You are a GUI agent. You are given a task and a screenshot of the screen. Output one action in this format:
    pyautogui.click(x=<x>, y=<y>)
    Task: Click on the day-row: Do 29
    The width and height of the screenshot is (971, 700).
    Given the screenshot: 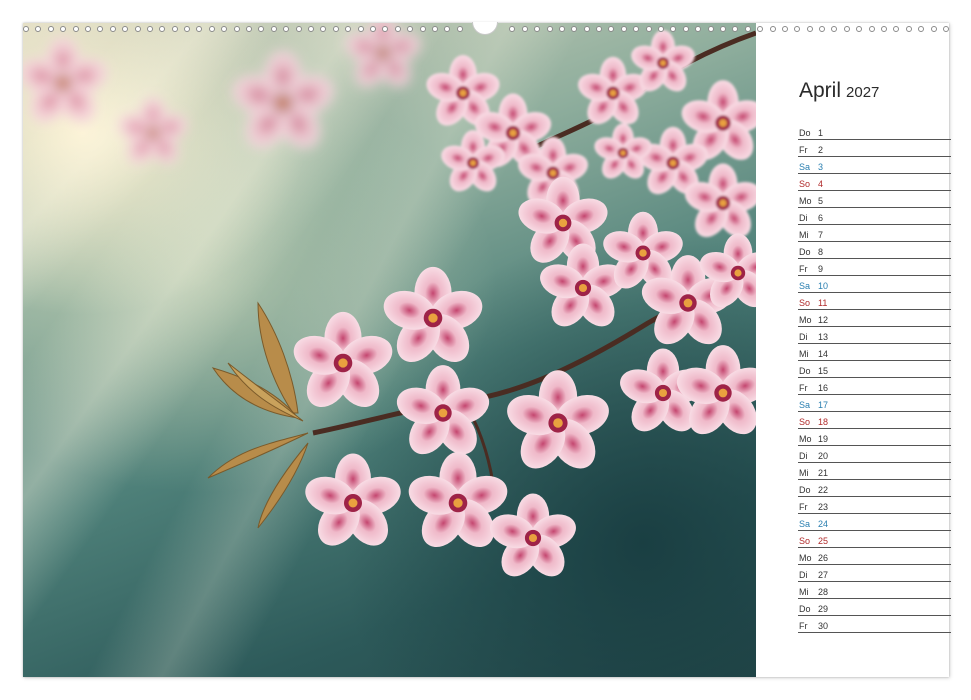 What is the action you would take?
    pyautogui.click(x=874, y=607)
    